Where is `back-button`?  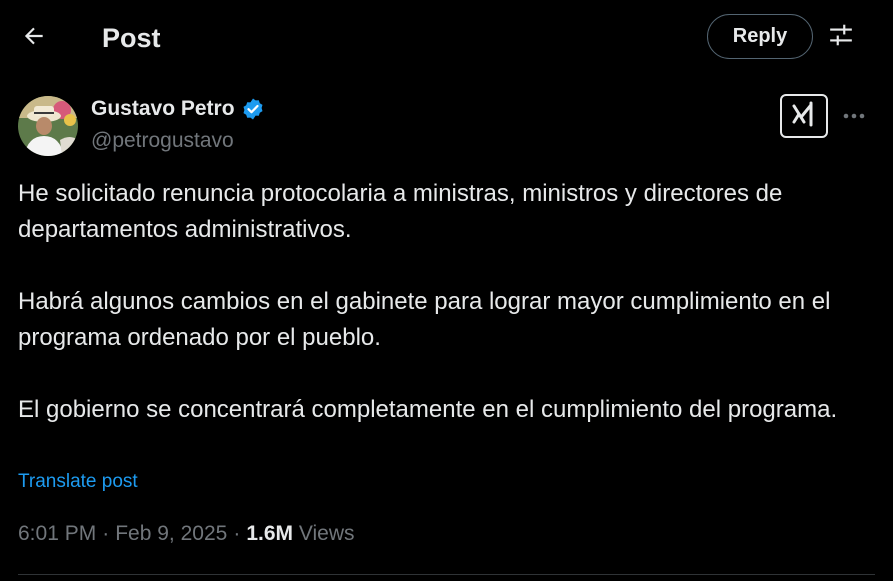 back-button is located at coordinates (34, 38).